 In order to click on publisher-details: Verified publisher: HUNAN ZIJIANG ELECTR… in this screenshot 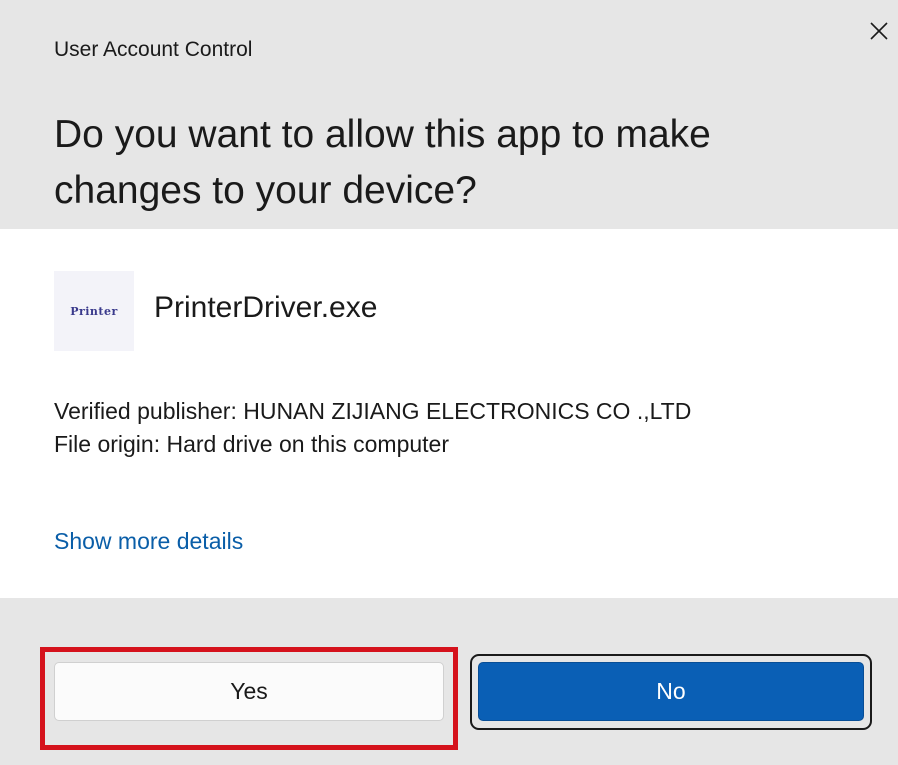, I will do `click(464, 428)`.